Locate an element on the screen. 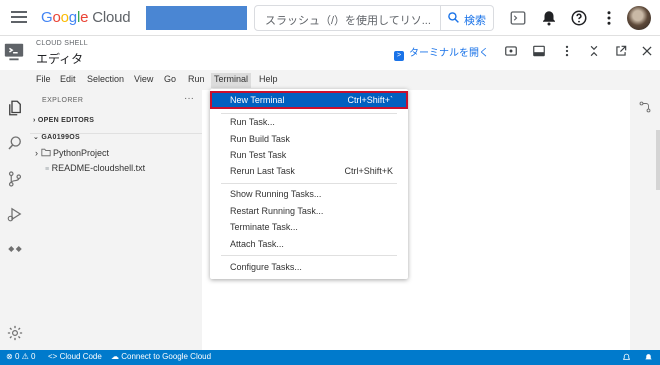  chevron-right-icon: › is located at coordinates (36, 153).